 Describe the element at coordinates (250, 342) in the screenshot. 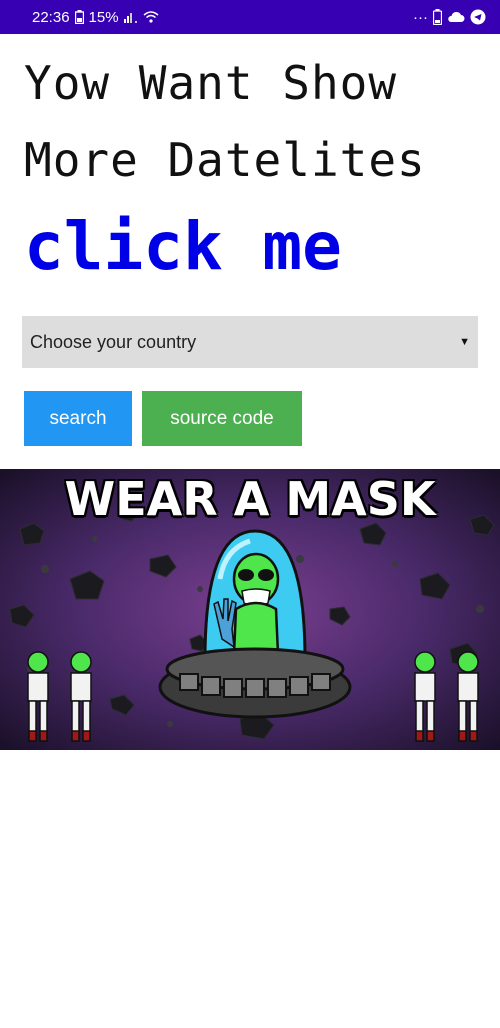

I see `country-select: Choose your country ▼` at that location.